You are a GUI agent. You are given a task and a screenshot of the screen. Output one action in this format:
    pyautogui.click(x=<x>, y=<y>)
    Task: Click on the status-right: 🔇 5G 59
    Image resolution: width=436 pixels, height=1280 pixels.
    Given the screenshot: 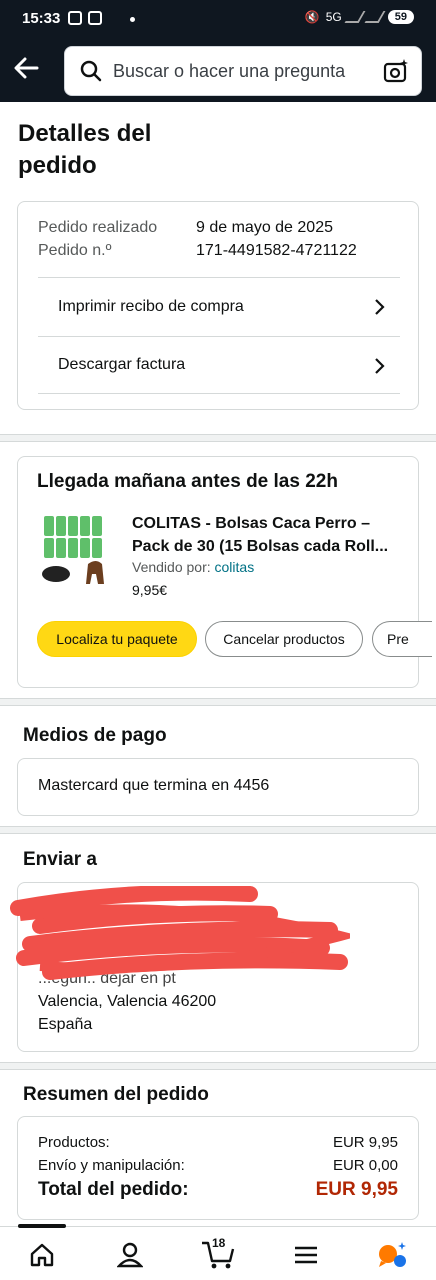 What is the action you would take?
    pyautogui.click(x=359, y=17)
    